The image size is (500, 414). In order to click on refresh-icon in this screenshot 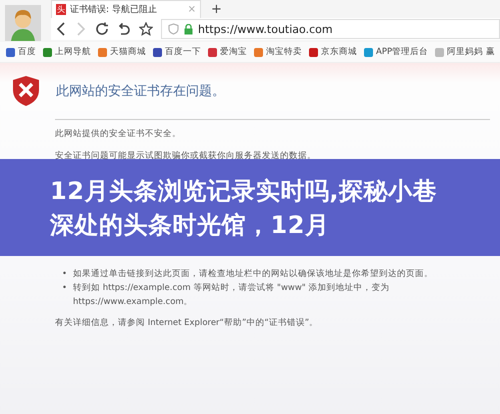, I will do `click(102, 29)`.